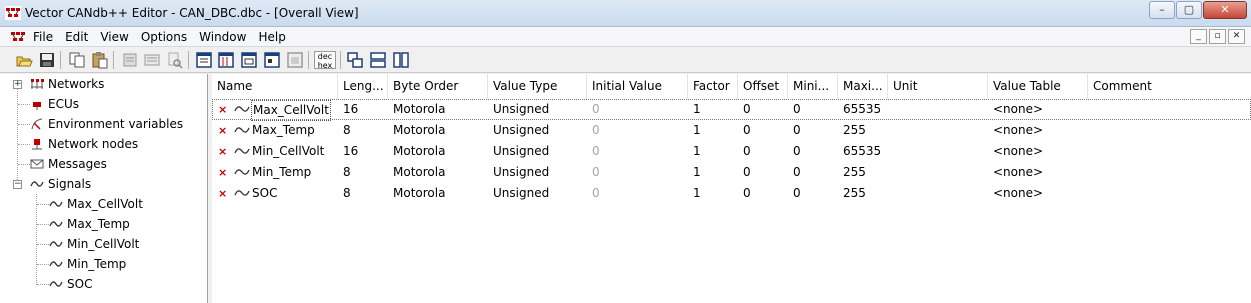 The height and width of the screenshot is (303, 1251). I want to click on tree-item-label: Networks, so click(76, 84).